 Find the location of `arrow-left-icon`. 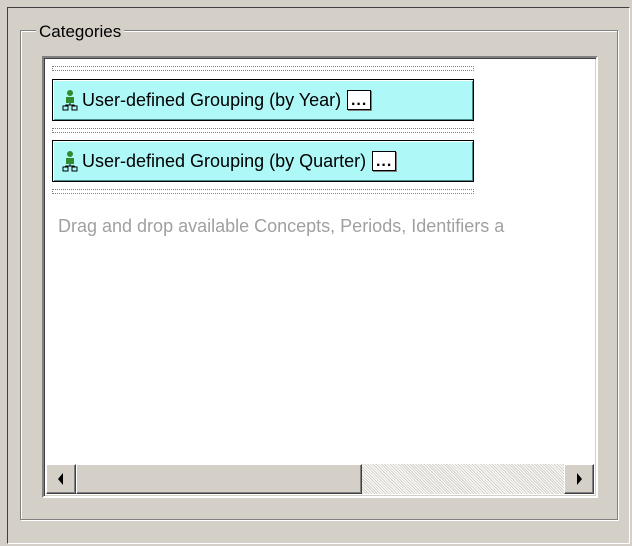

arrow-left-icon is located at coordinates (60, 479).